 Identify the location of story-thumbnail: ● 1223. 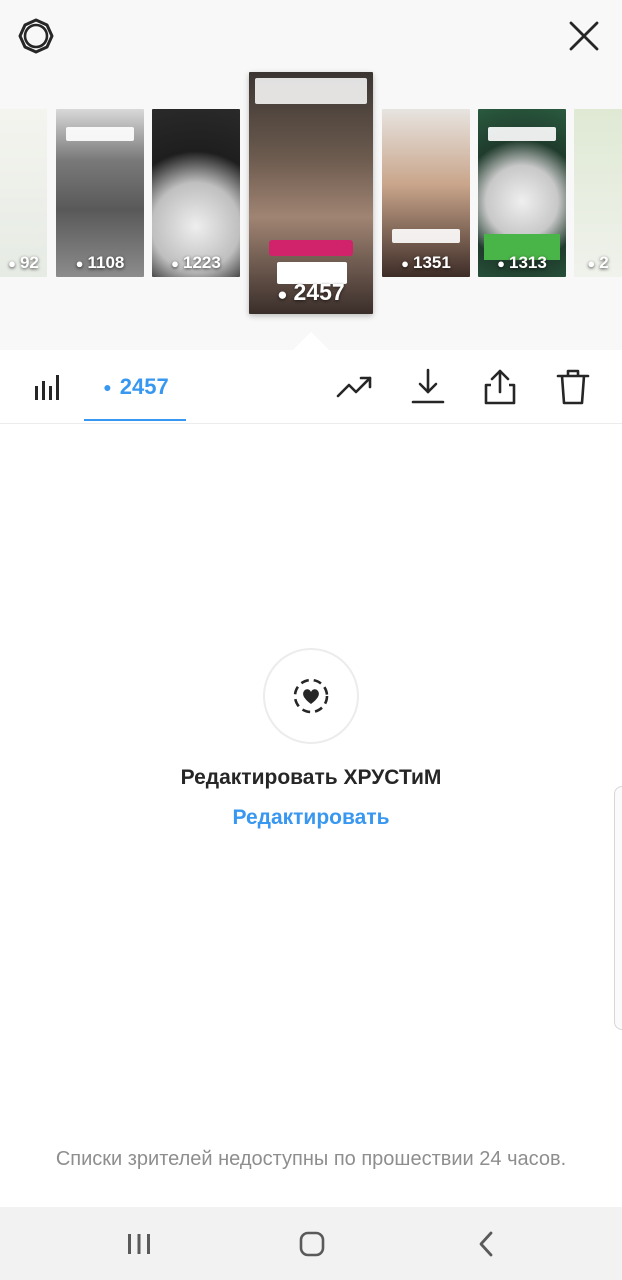
(196, 193).